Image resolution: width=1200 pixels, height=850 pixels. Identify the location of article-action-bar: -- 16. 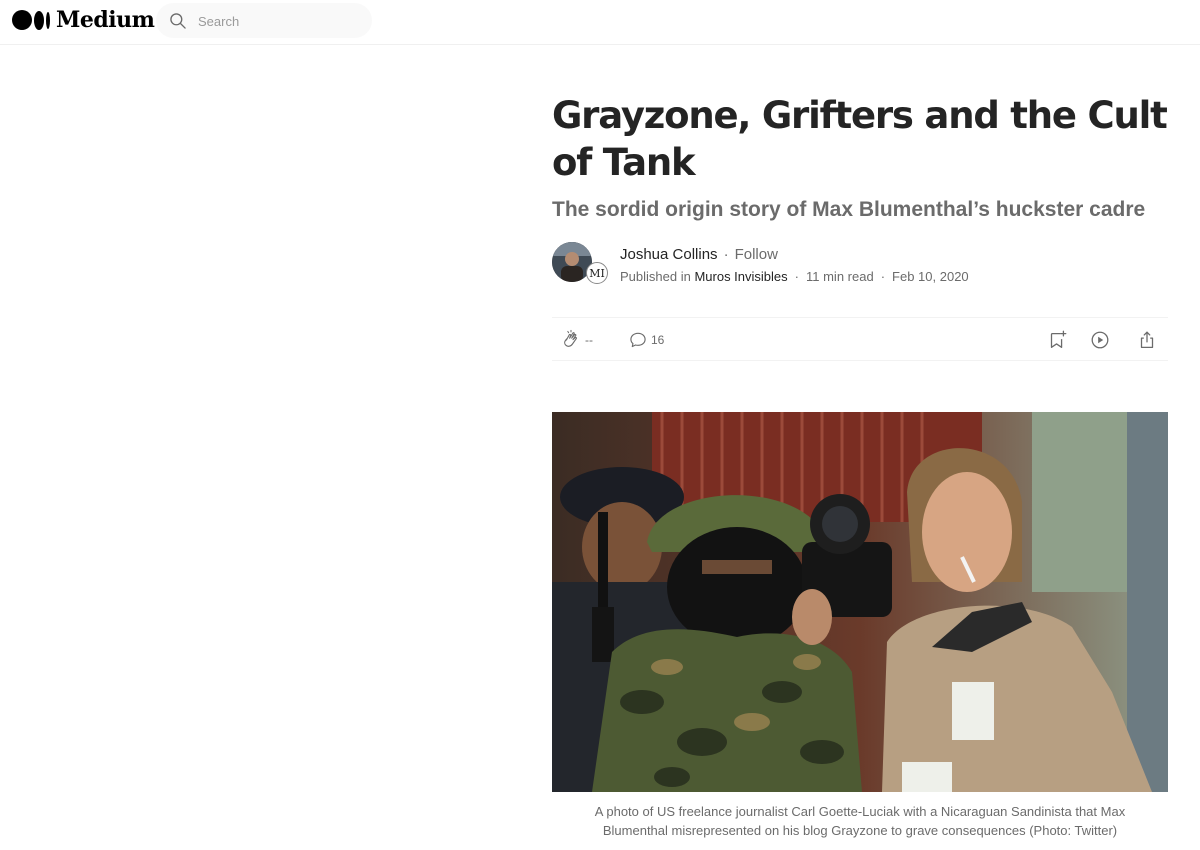
(860, 339).